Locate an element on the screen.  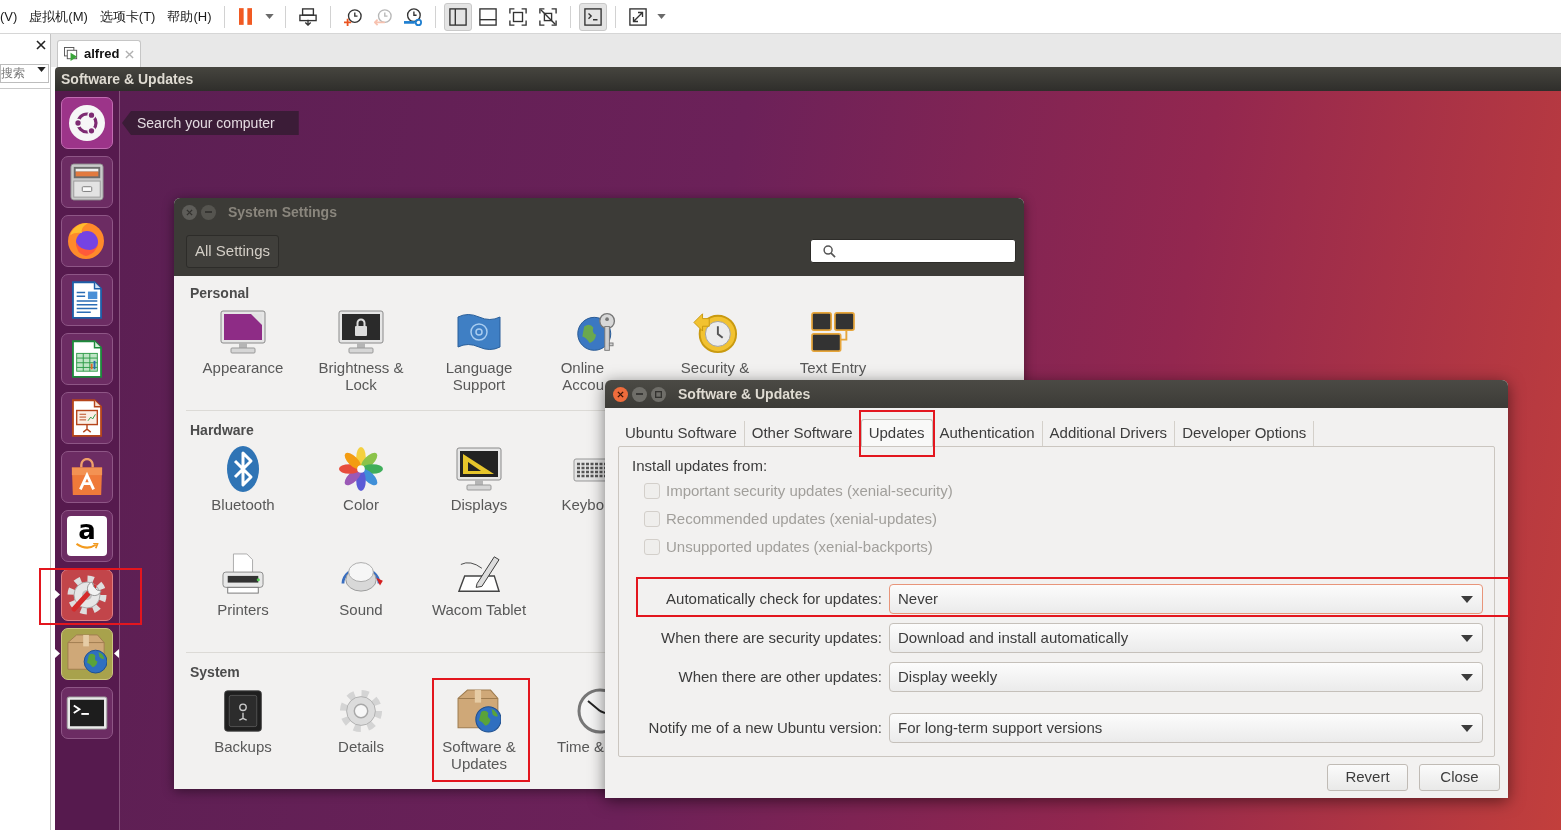
flag-icon is located at coordinates (479, 332).